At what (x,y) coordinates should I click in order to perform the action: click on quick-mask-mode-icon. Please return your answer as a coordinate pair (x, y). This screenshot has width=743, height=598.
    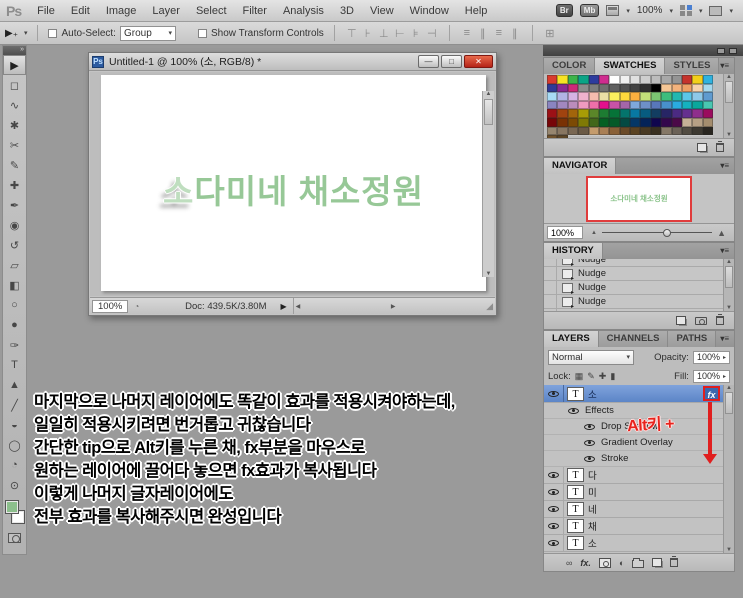
    Looking at the image, I should click on (14, 538).